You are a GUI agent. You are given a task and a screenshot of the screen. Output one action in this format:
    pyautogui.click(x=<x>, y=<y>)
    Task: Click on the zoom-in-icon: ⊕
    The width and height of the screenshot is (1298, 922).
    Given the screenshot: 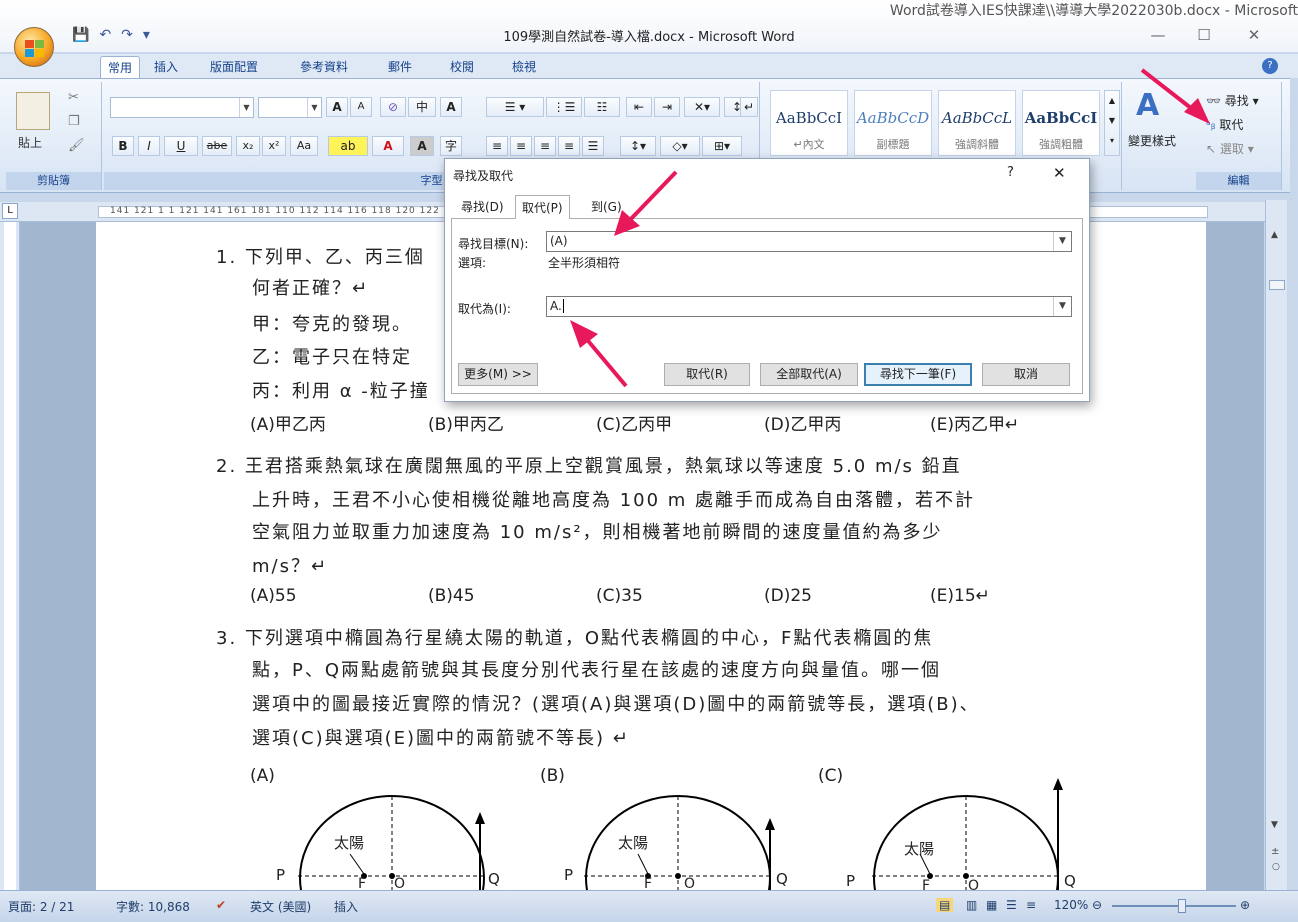 What is the action you would take?
    pyautogui.click(x=1245, y=905)
    